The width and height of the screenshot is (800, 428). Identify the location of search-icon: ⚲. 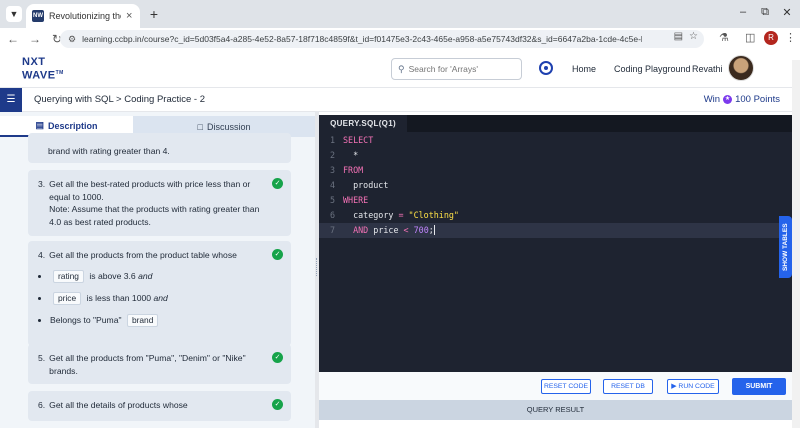
(401, 68).